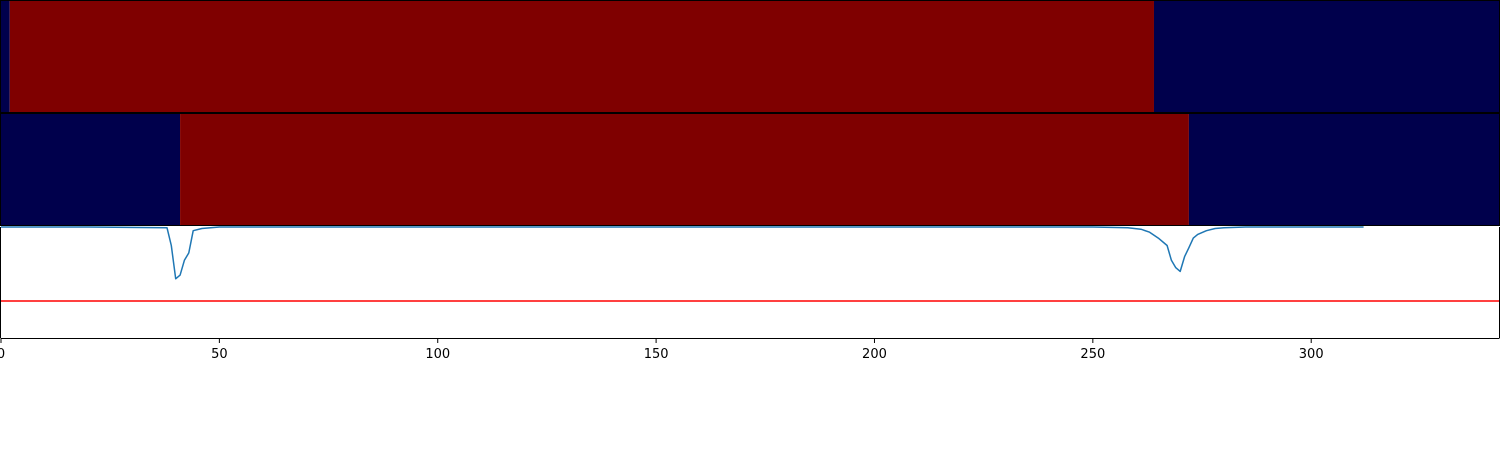  I want to click on x-tick-label-1: 0, so click(2, 354).